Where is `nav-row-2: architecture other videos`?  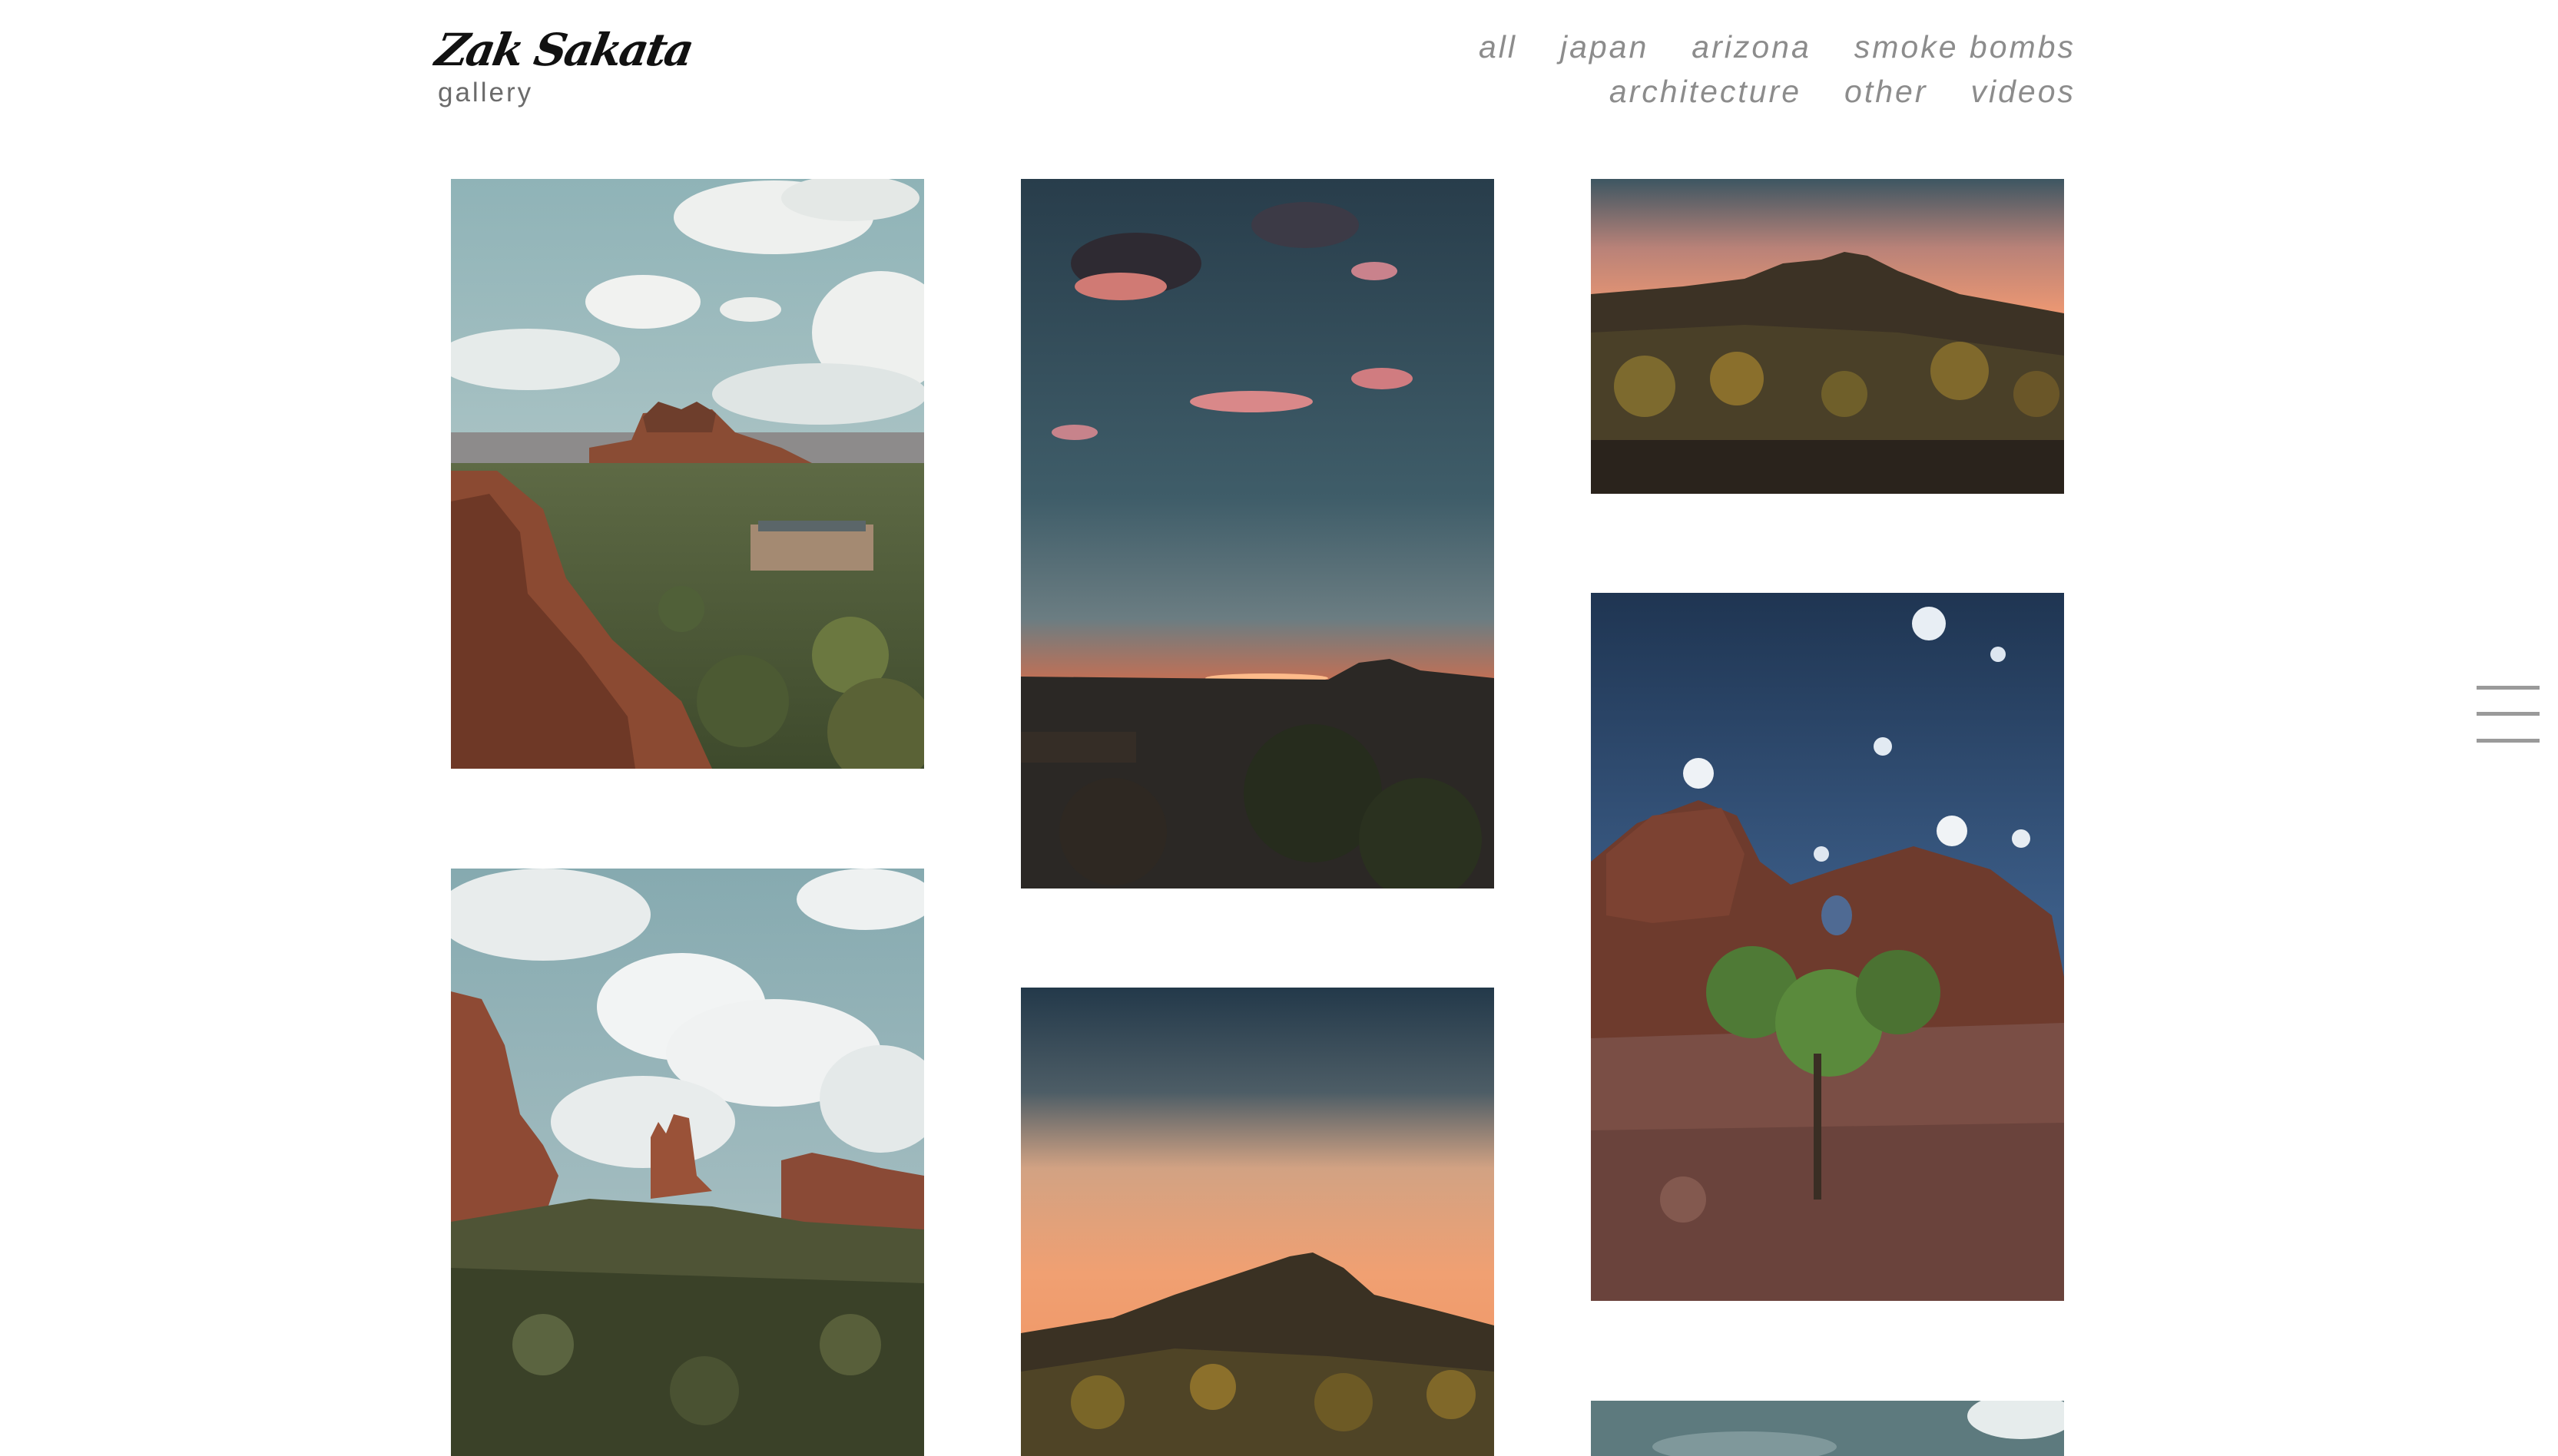
nav-row-2: architecture other videos is located at coordinates (1730, 91).